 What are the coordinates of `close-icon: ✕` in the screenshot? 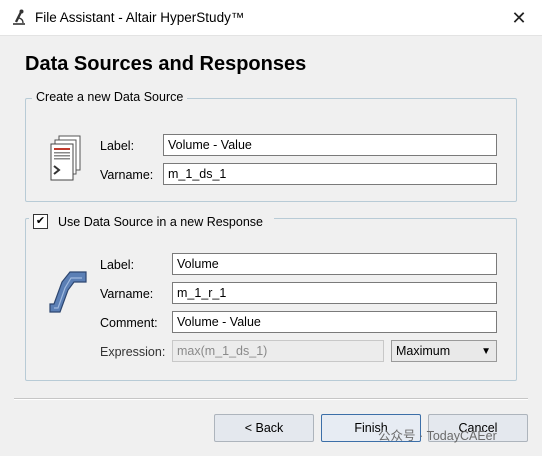 It's located at (519, 17).